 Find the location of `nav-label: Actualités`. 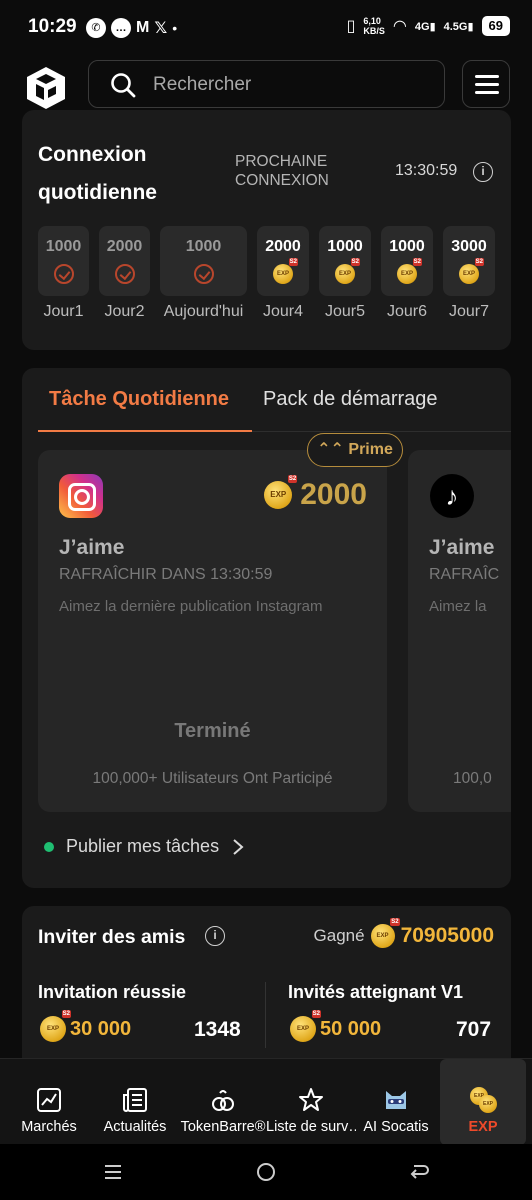

nav-label: Actualités is located at coordinates (135, 1127).